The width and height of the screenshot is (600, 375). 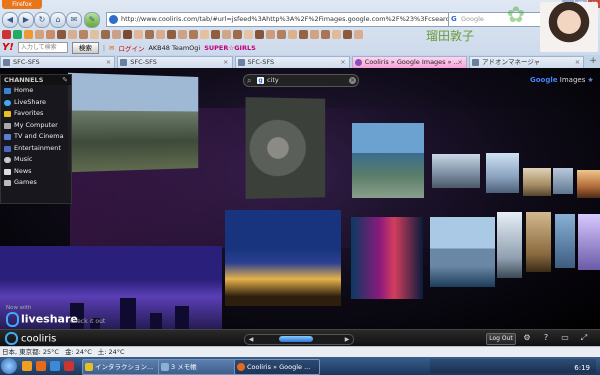 What do you see at coordinates (58, 62) in the screenshot?
I see `tab-sfc-1: SFC-SFS ×` at bounding box center [58, 62].